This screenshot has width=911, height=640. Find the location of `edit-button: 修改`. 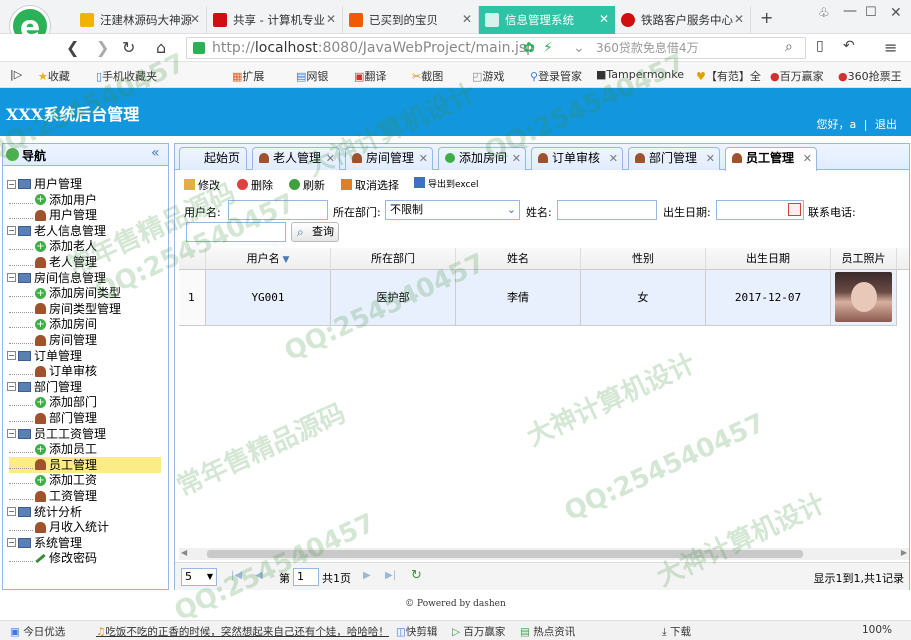

edit-button: 修改 is located at coordinates (202, 185).